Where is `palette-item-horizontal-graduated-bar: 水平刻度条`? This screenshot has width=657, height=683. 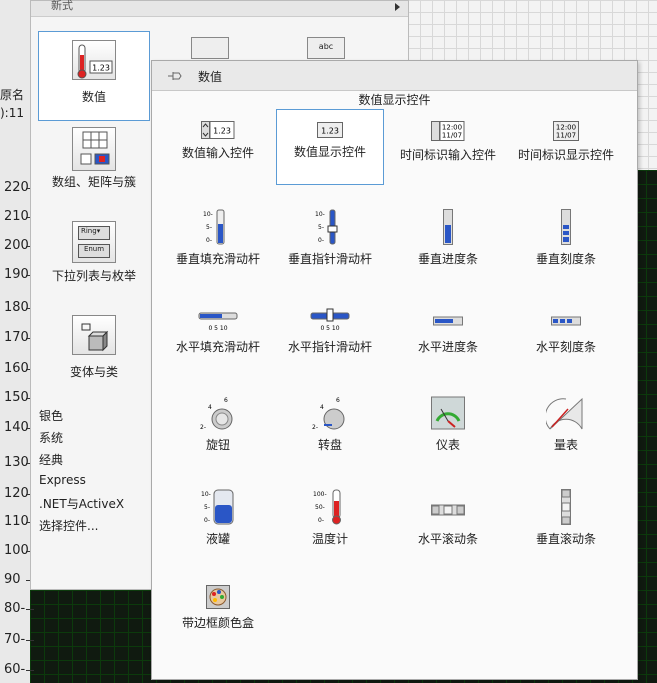 palette-item-horizontal-graduated-bar: 水平刻度条 is located at coordinates (566, 341).